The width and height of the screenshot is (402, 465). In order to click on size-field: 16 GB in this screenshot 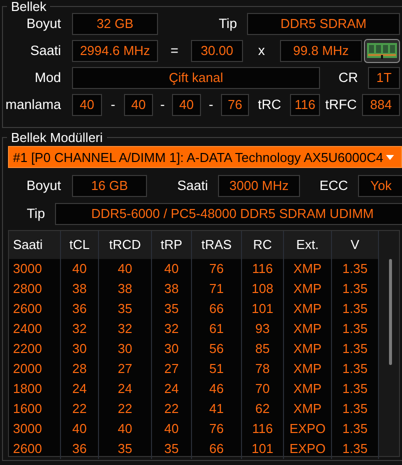, I will do `click(109, 186)`.